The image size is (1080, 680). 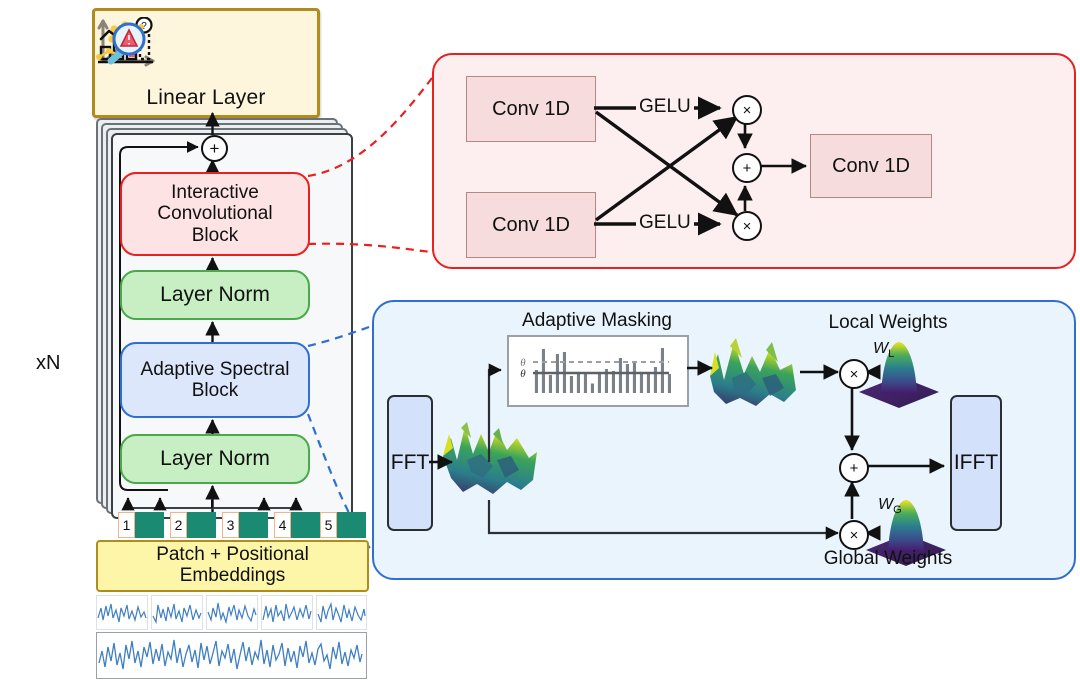 I want to click on block-label-icb: Interactive Convolutional Block, so click(x=215, y=214).